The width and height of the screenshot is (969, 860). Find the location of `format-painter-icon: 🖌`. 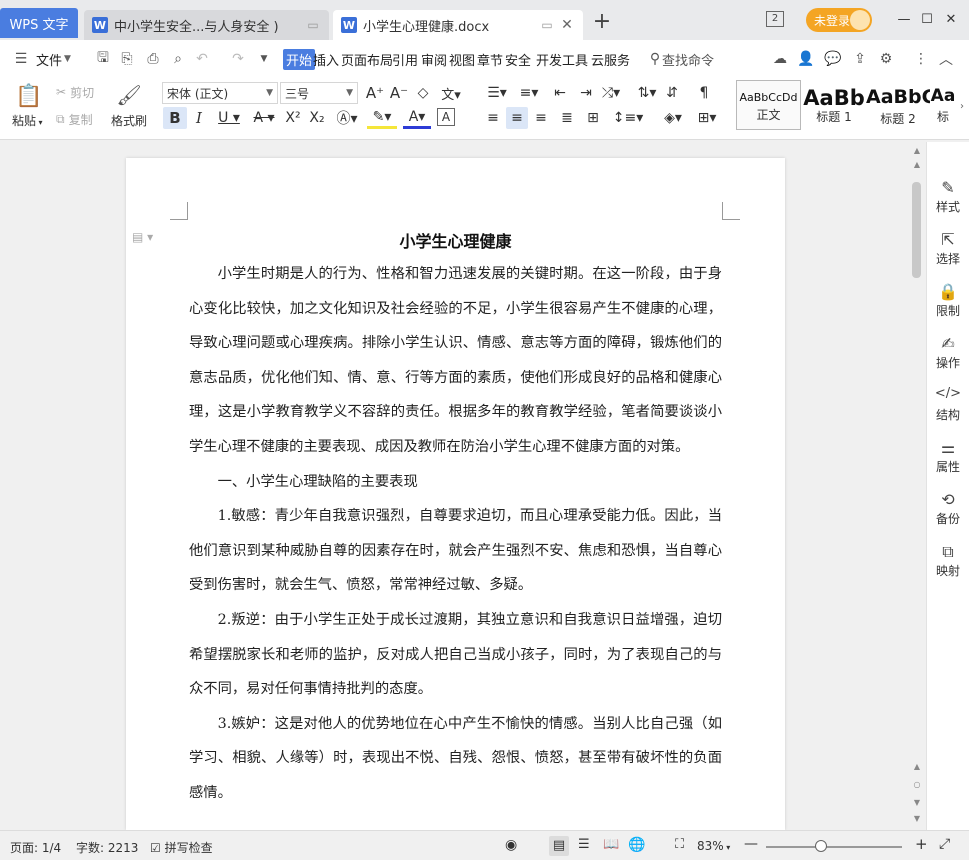

format-painter-icon: 🖌 is located at coordinates (128, 95).